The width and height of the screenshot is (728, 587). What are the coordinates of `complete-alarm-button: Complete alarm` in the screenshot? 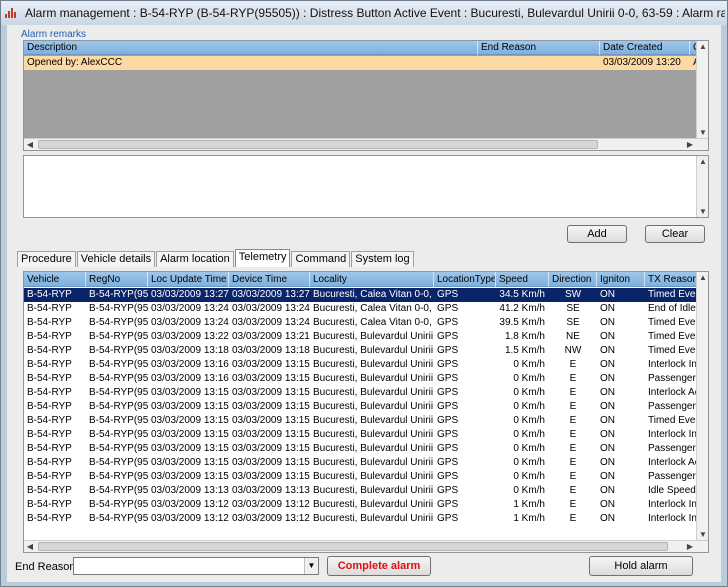 It's located at (379, 566).